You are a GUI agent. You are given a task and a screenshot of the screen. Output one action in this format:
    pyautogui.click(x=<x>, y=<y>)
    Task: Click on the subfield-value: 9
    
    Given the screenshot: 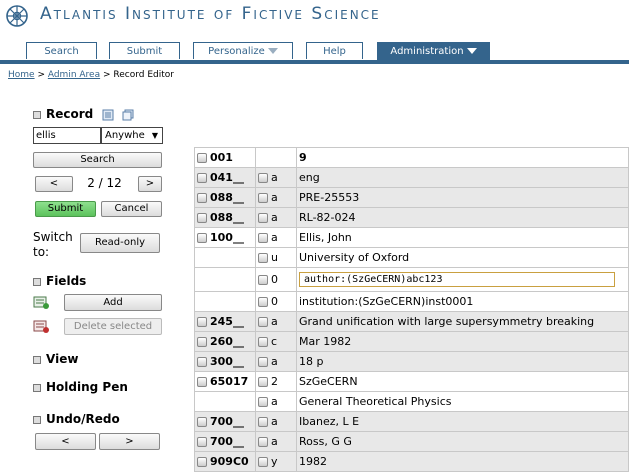 What is the action you would take?
    pyautogui.click(x=462, y=157)
    